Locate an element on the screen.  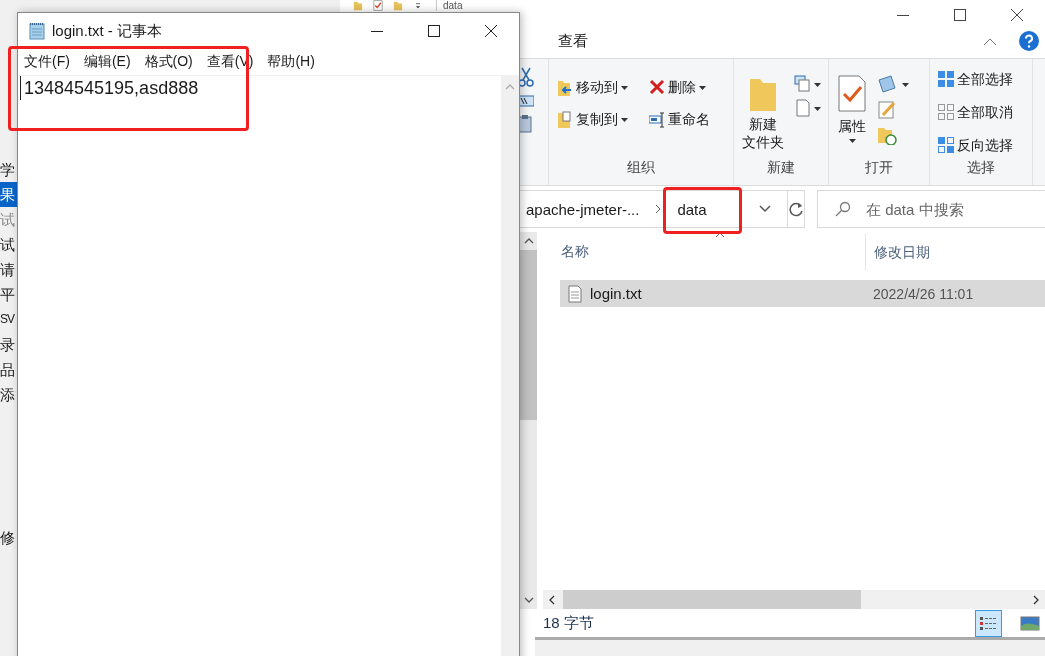
window-title: login.txt - 记事本 is located at coordinates (107, 31).